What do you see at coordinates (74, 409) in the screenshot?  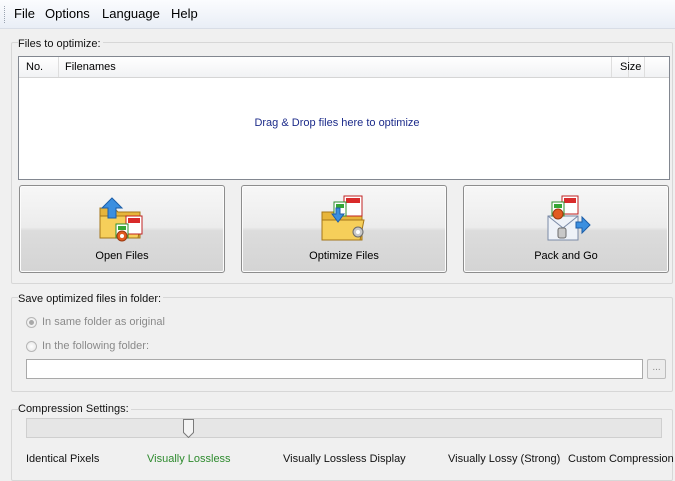 I see `compression-group-label: Compression Settings:` at bounding box center [74, 409].